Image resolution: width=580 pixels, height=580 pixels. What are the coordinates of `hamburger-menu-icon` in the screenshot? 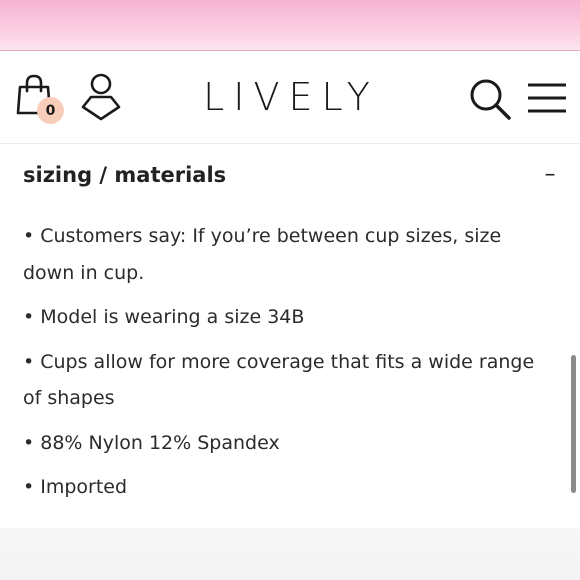 It's located at (547, 98).